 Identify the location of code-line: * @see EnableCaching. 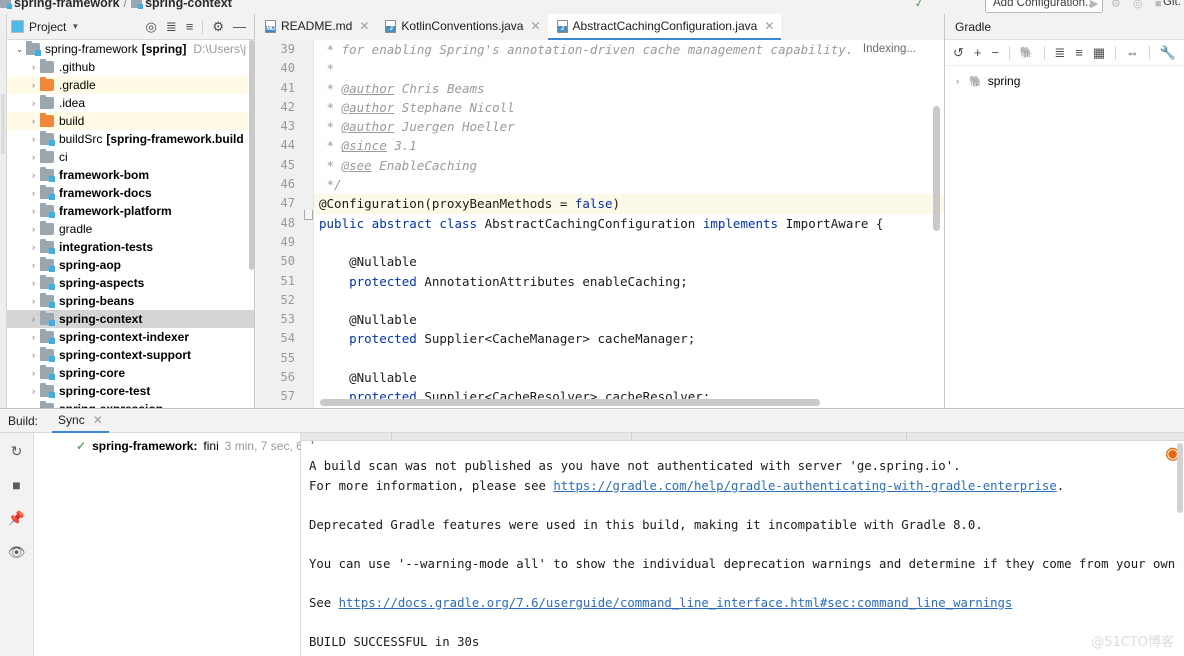
(629, 165).